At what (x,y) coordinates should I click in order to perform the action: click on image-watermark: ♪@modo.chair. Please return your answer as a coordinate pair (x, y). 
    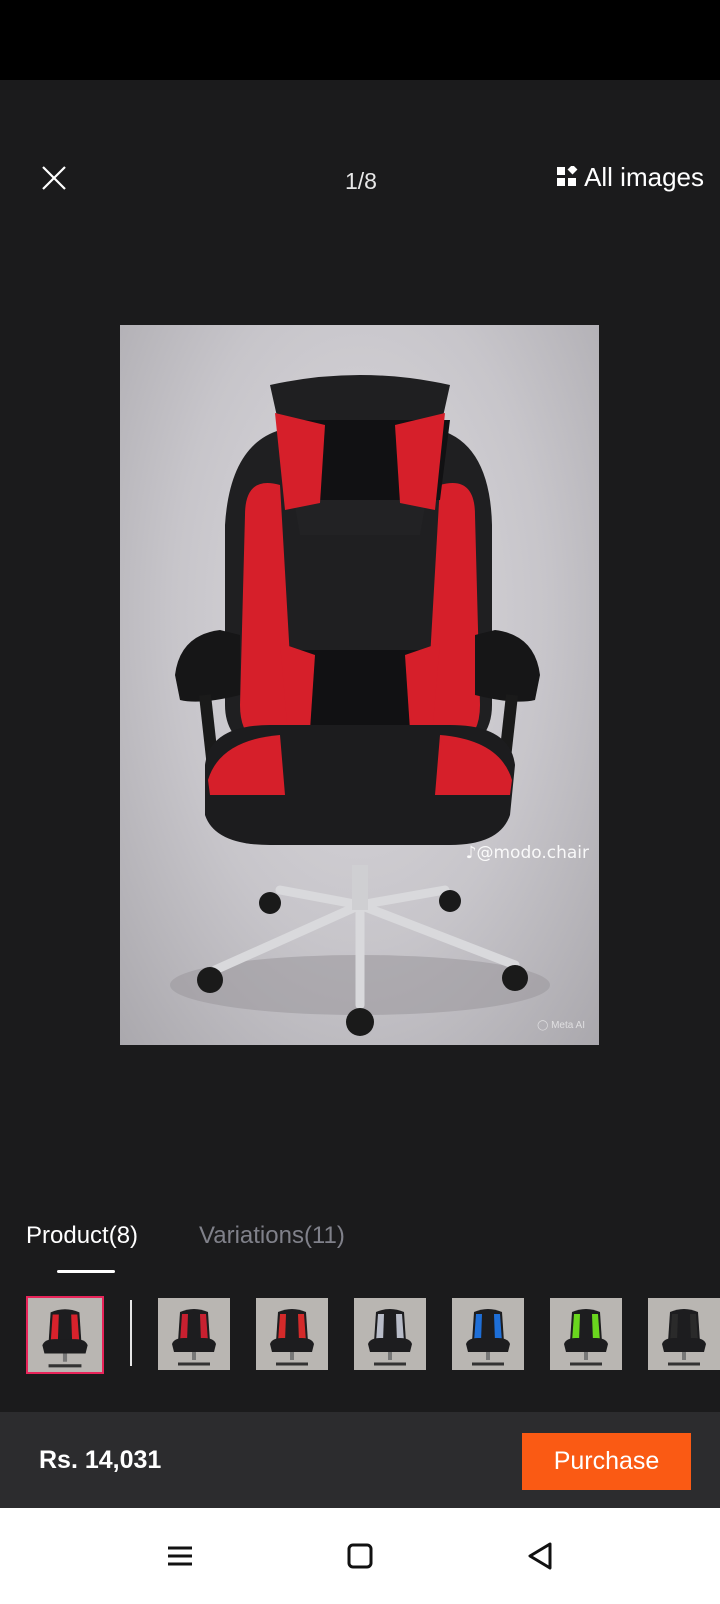
    Looking at the image, I should click on (527, 853).